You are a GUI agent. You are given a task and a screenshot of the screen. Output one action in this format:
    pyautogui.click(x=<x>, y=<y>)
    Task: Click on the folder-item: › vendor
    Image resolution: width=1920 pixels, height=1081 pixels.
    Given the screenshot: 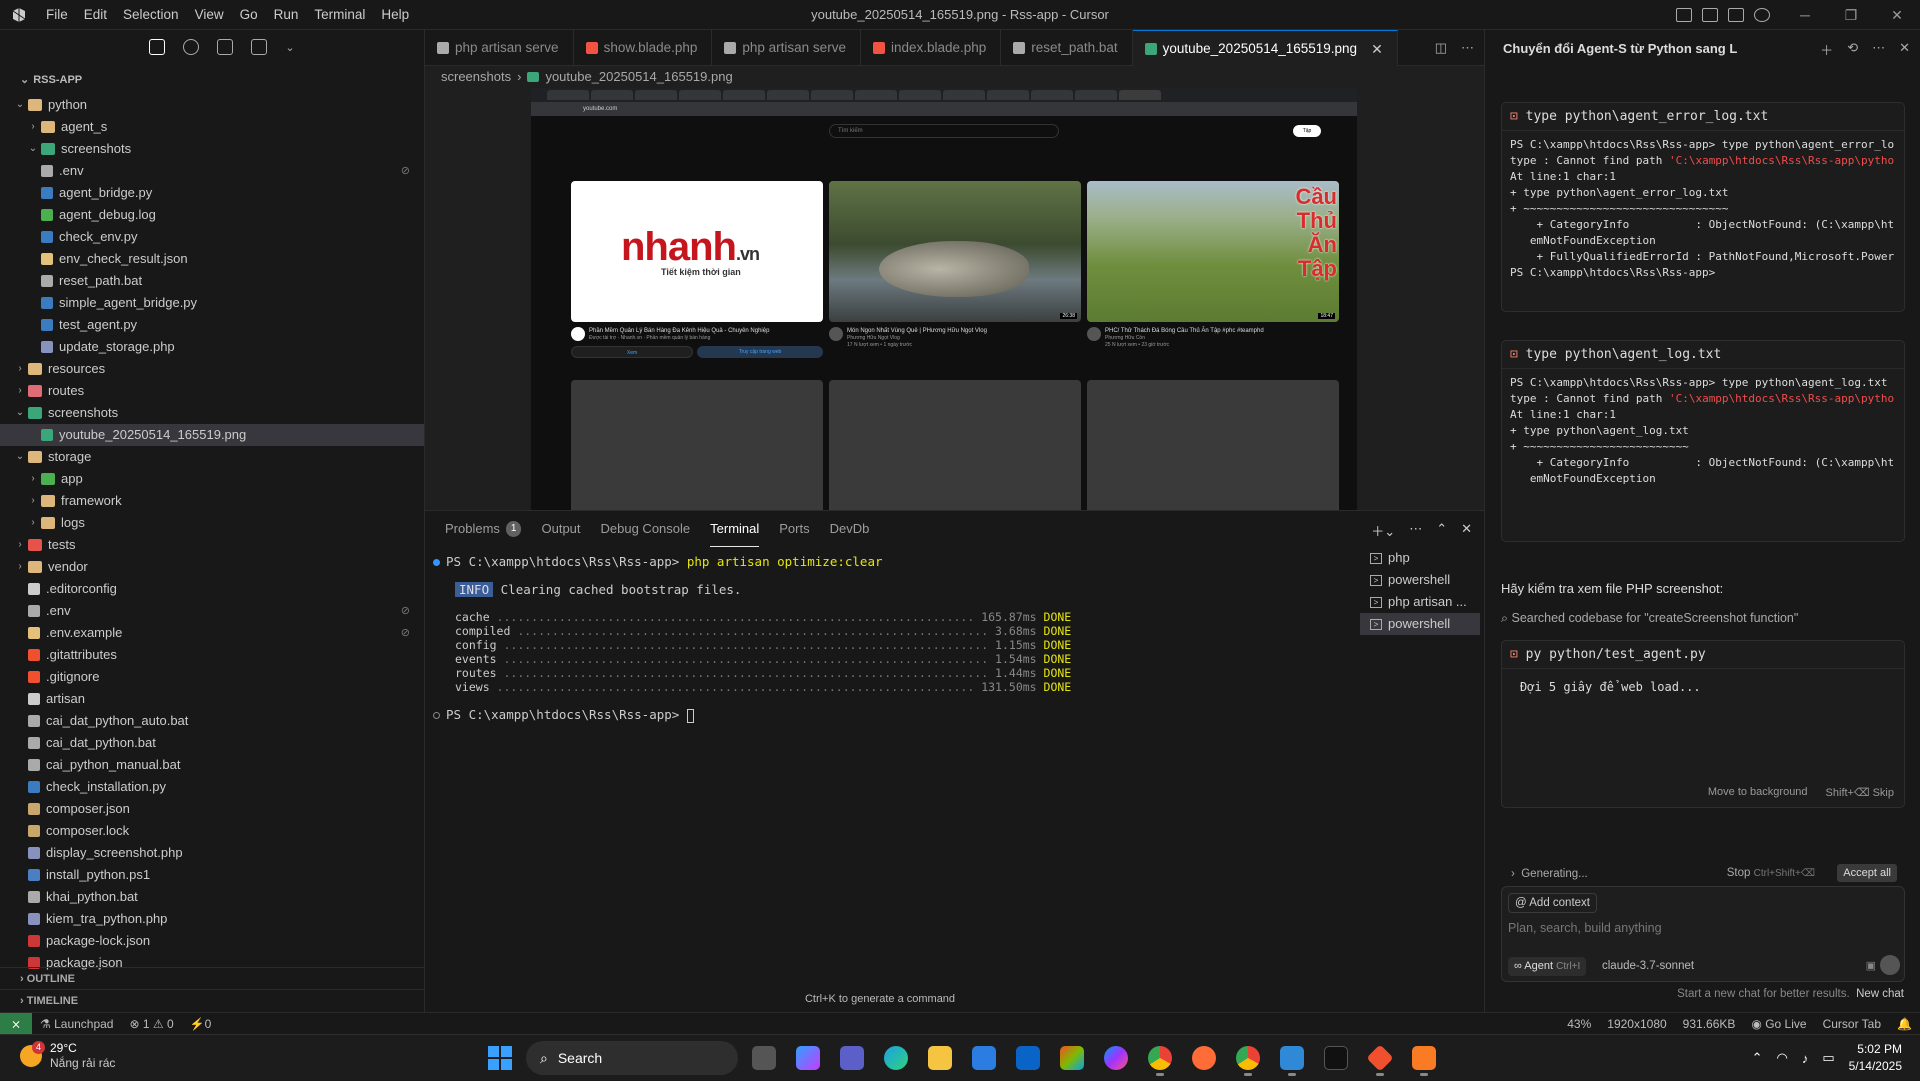 What is the action you would take?
    pyautogui.click(x=212, y=567)
    